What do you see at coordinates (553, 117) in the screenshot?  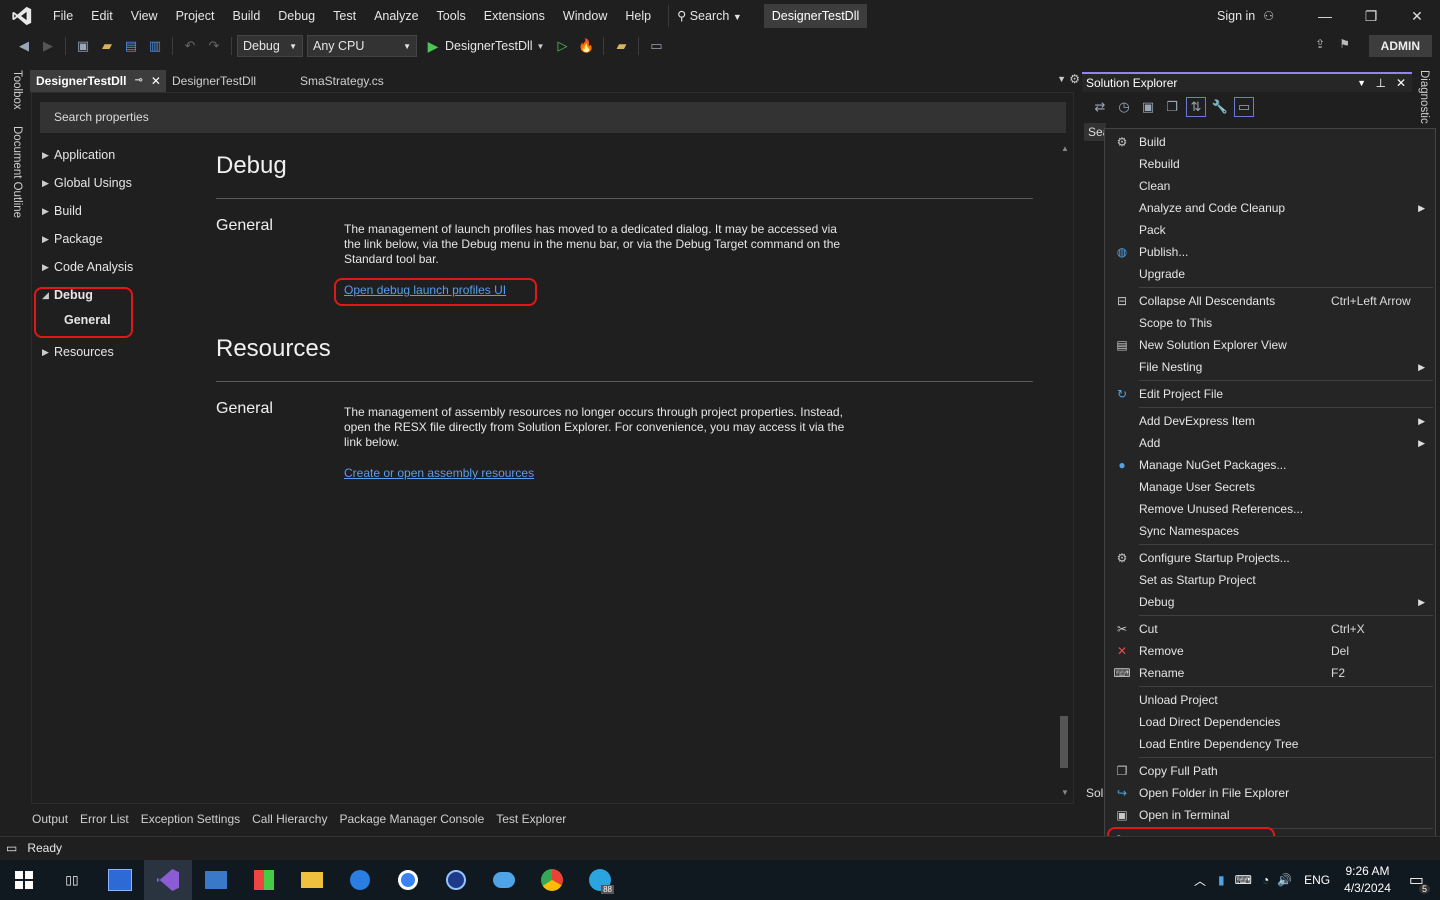 I see `search-properties-input: Search properties` at bounding box center [553, 117].